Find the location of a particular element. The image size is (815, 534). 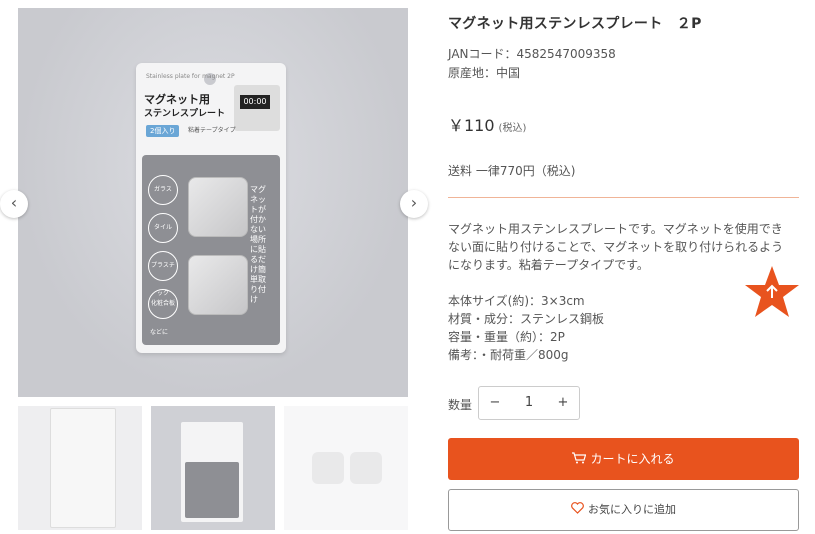

add-to-favorites-label: お気に入りに追加 is located at coordinates (632, 509).